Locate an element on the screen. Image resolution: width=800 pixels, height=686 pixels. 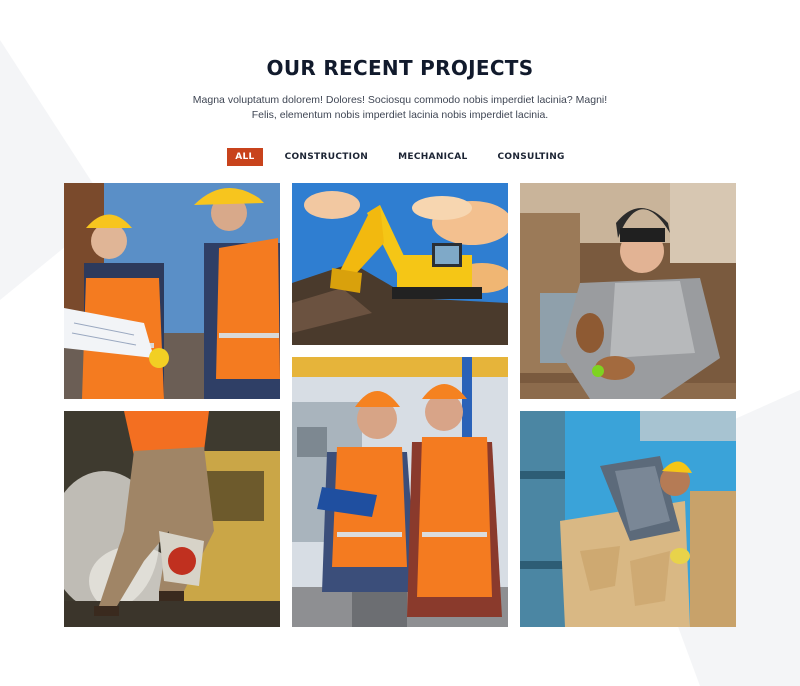
project-tile-yellow-excavator is located at coordinates (400, 264).